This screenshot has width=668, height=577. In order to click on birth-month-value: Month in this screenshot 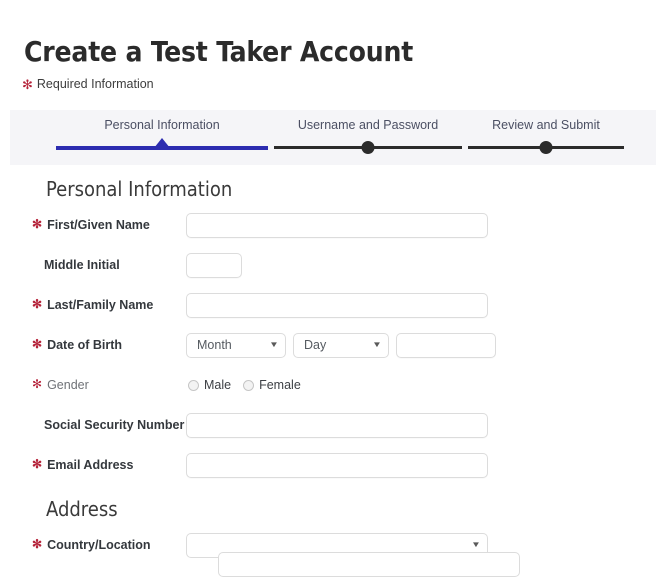, I will do `click(214, 345)`.